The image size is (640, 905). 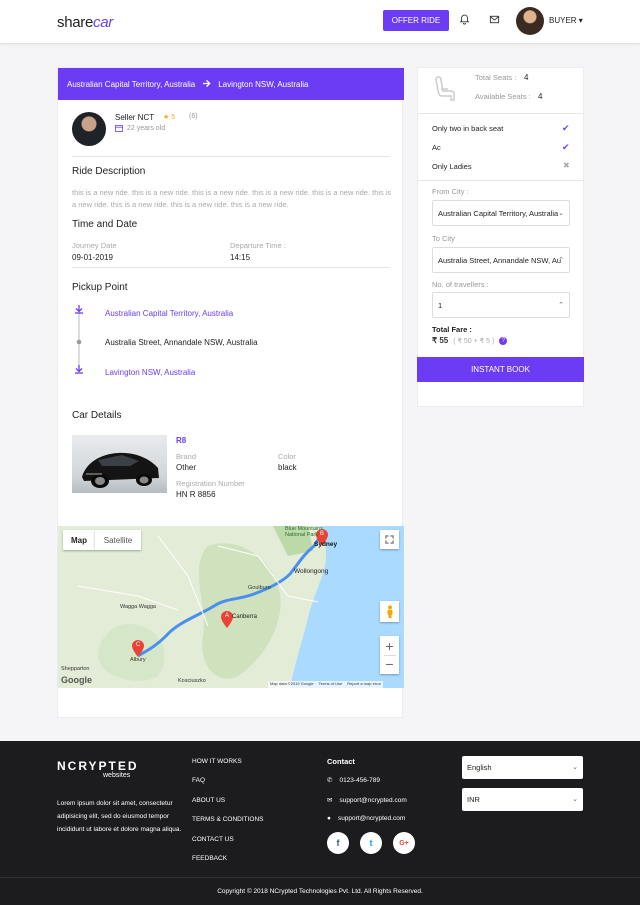 What do you see at coordinates (330, 780) in the screenshot?
I see `phone-icon: ✆` at bounding box center [330, 780].